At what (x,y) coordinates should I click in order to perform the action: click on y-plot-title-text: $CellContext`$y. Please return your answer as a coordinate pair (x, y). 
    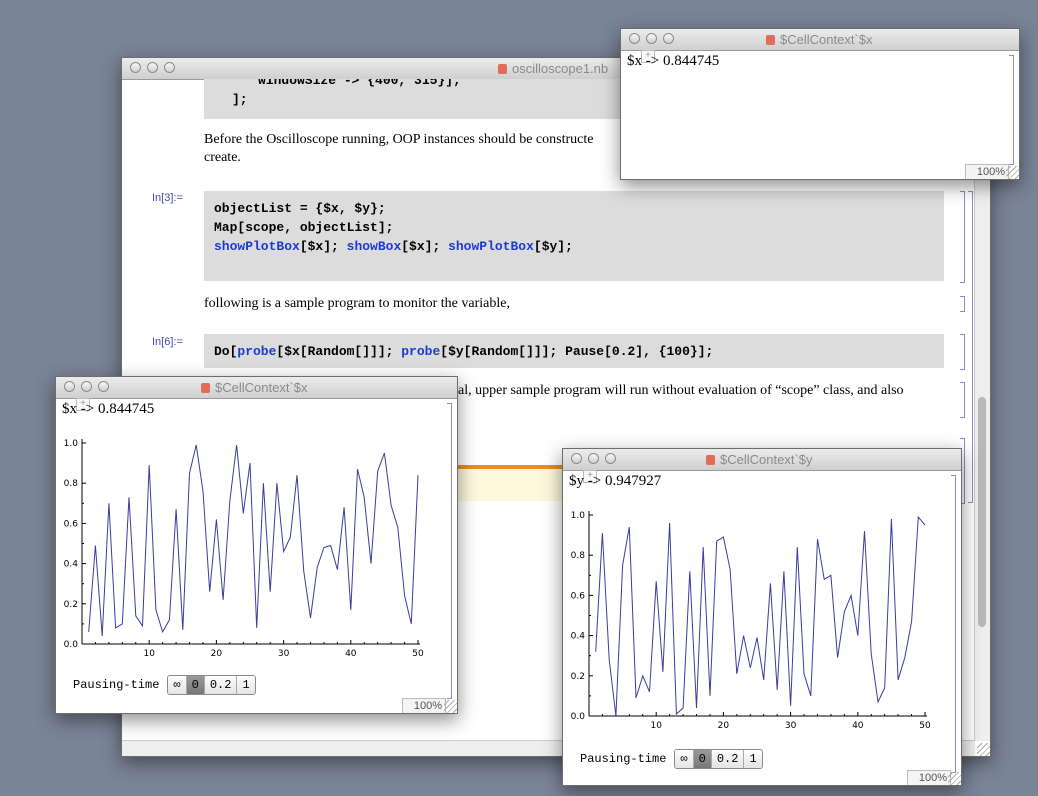
    Looking at the image, I should click on (766, 459).